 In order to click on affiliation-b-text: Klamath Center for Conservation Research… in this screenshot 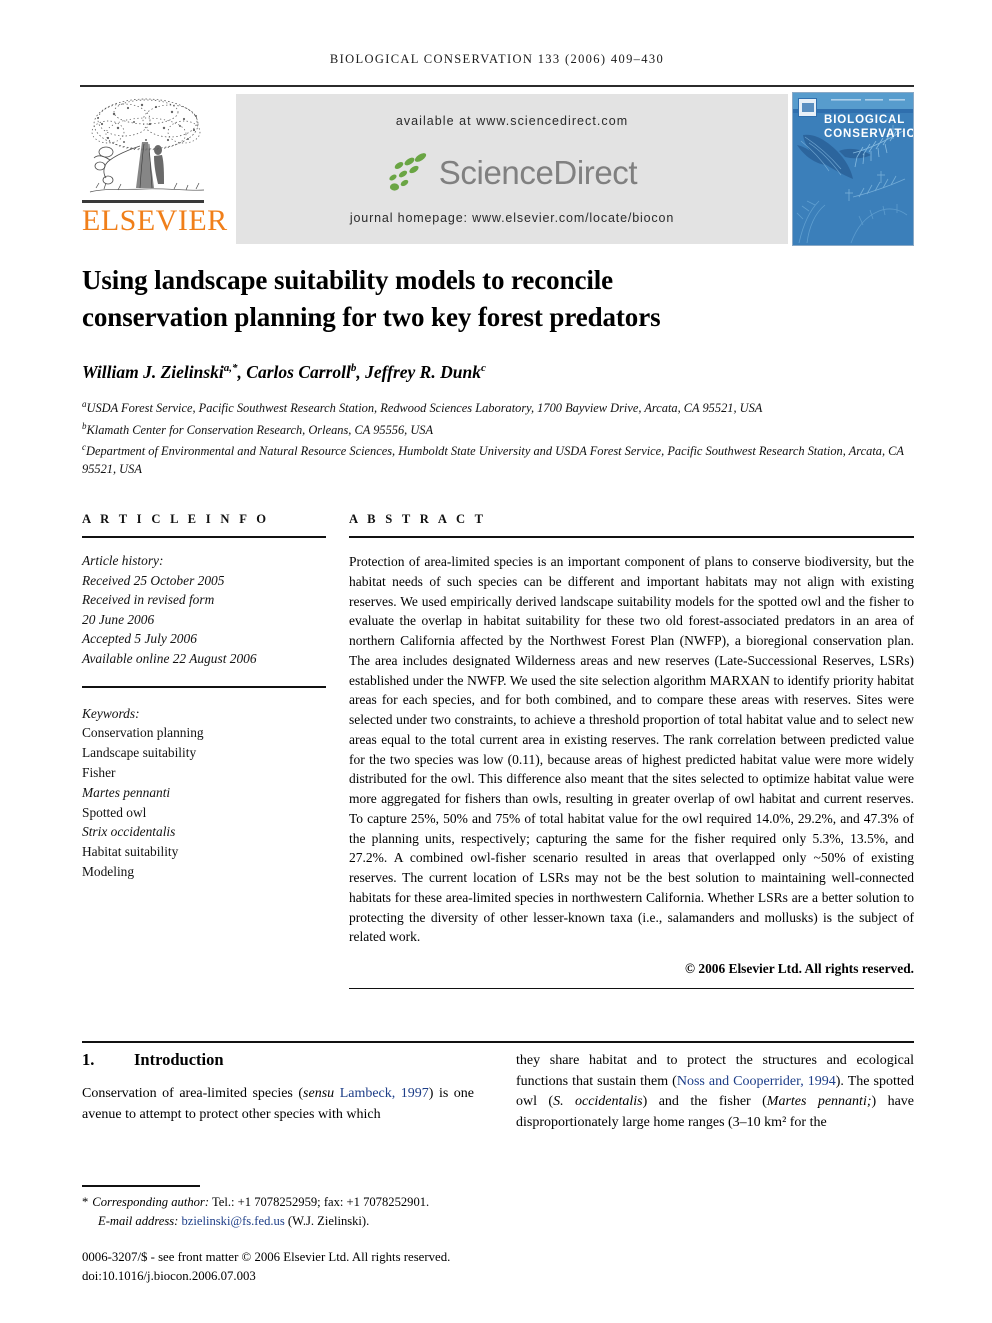, I will do `click(260, 429)`.